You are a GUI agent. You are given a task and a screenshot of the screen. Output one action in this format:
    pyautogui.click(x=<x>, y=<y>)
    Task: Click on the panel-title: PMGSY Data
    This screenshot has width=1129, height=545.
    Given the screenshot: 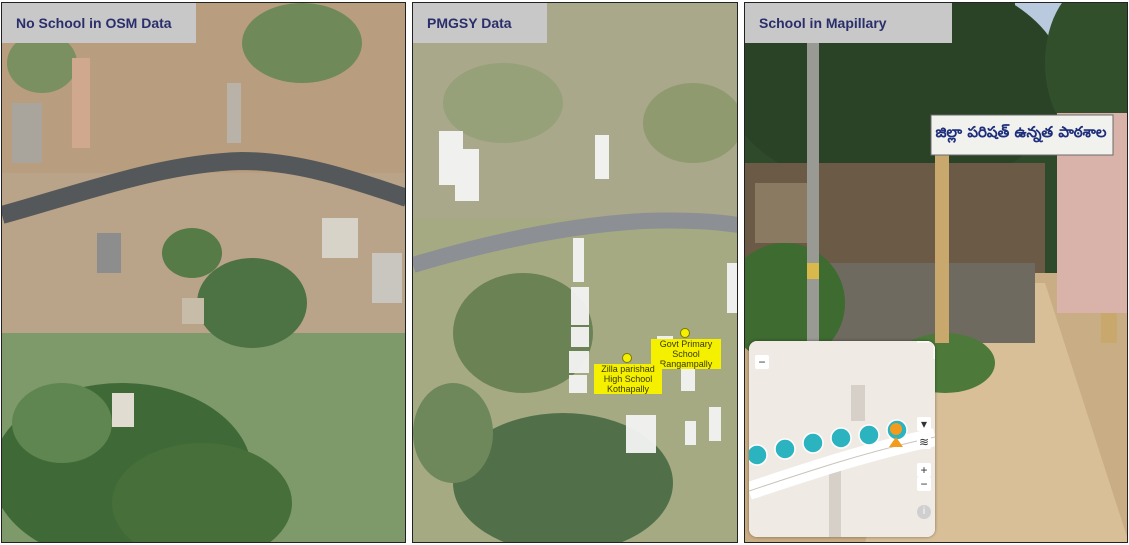 What is the action you would take?
    pyautogui.click(x=480, y=23)
    